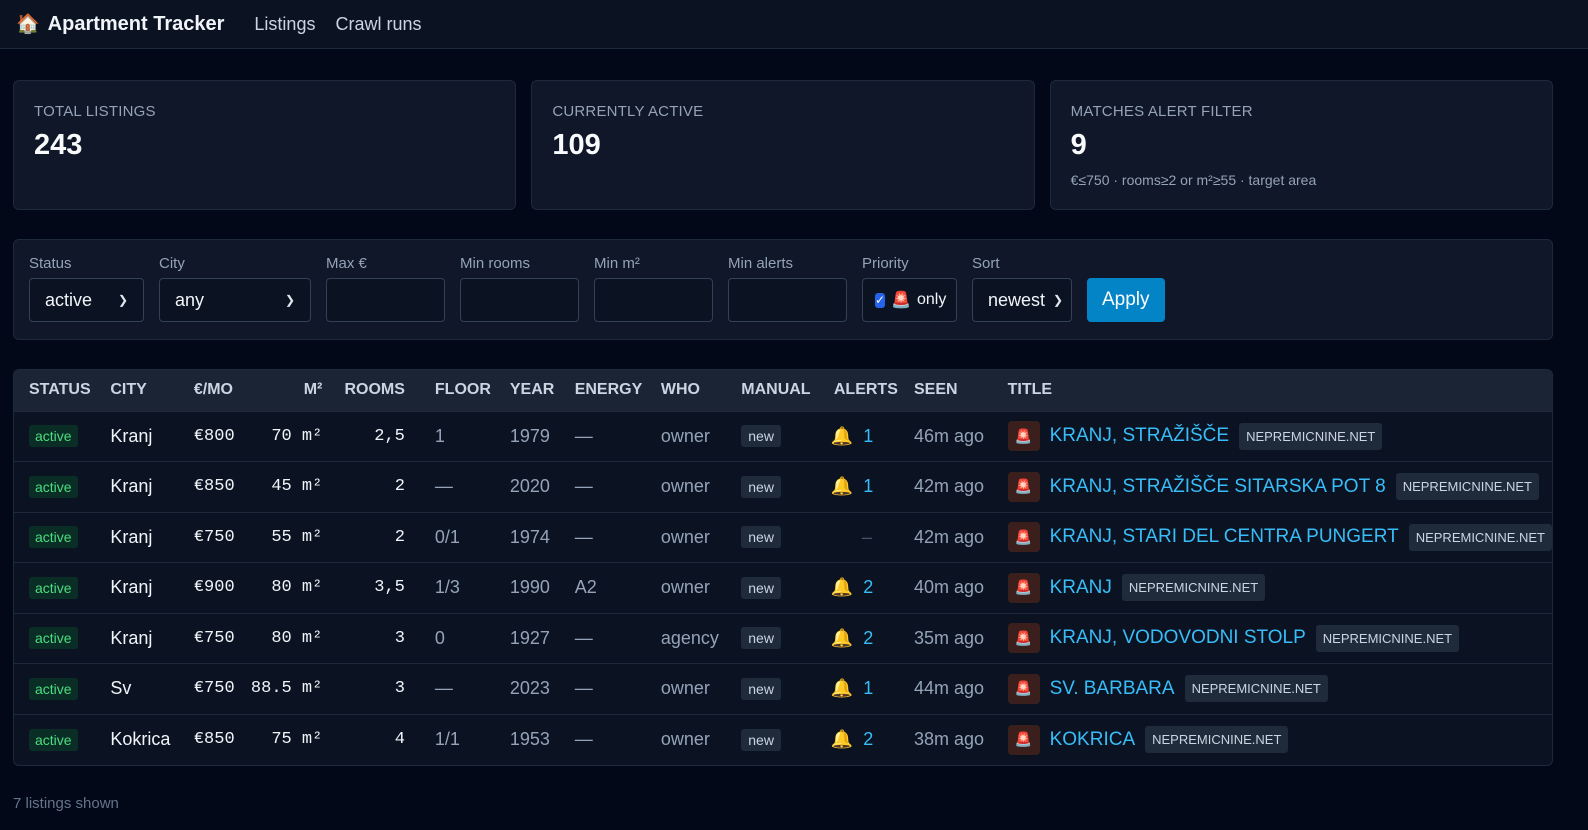 This screenshot has width=1588, height=830. Describe the element at coordinates (55, 390) in the screenshot. I see `col-status: STATUS` at that location.